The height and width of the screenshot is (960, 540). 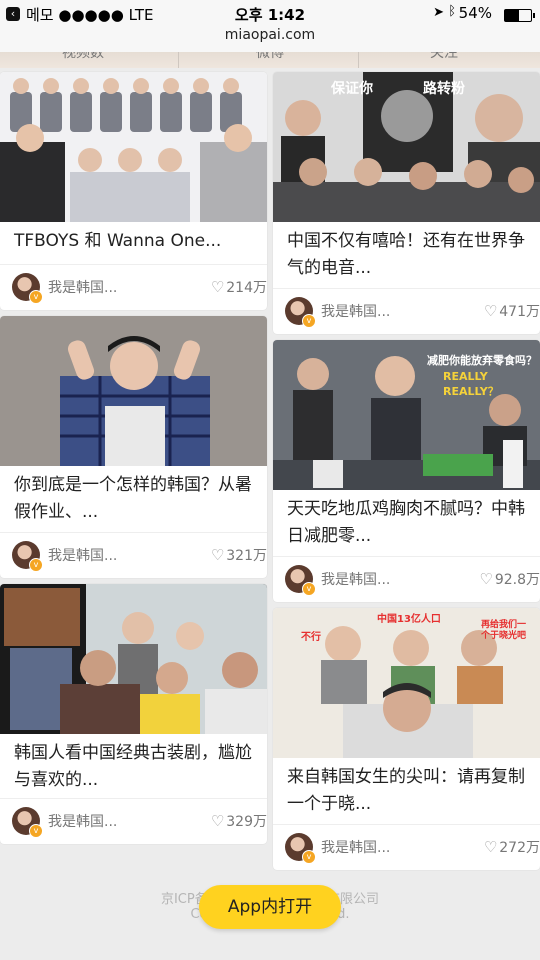 What do you see at coordinates (352, 89) in the screenshot?
I see `thumbnail-caption: 保证你` at bounding box center [352, 89].